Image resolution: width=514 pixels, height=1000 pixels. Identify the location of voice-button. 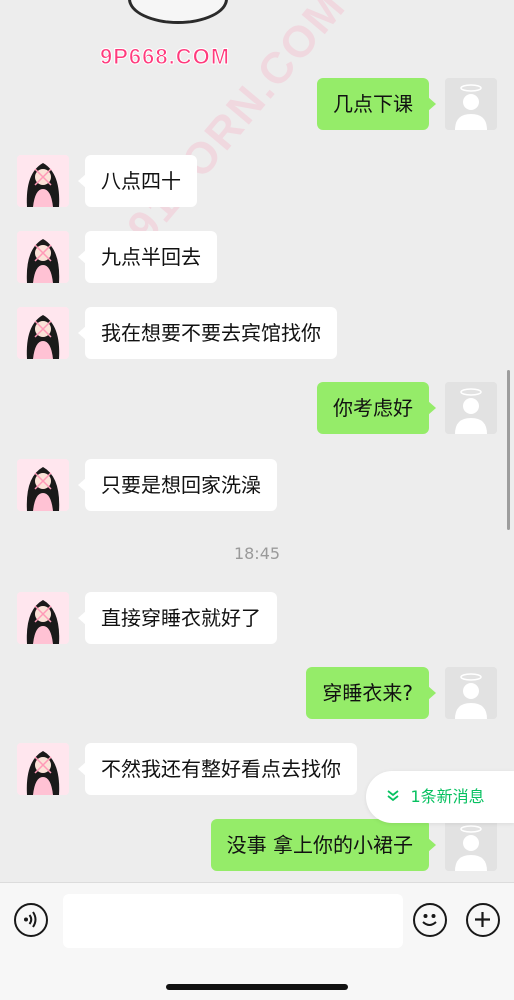
(31, 920).